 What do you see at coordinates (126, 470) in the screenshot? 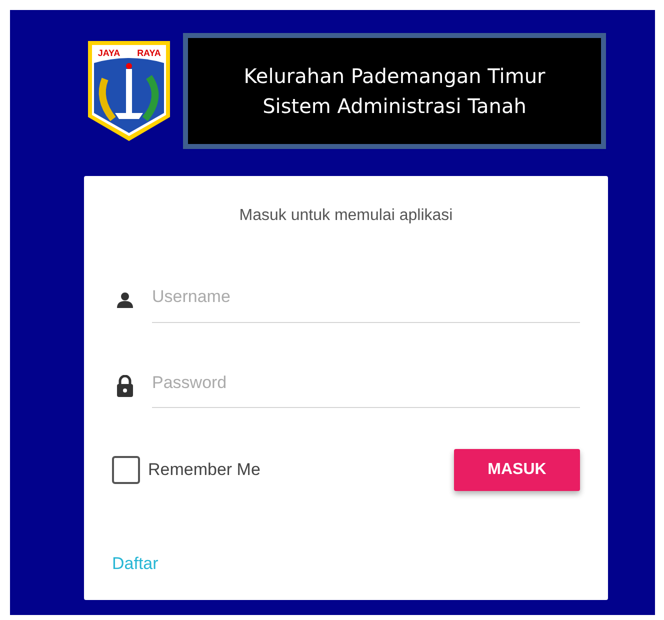
I see `remember-checkbox` at bounding box center [126, 470].